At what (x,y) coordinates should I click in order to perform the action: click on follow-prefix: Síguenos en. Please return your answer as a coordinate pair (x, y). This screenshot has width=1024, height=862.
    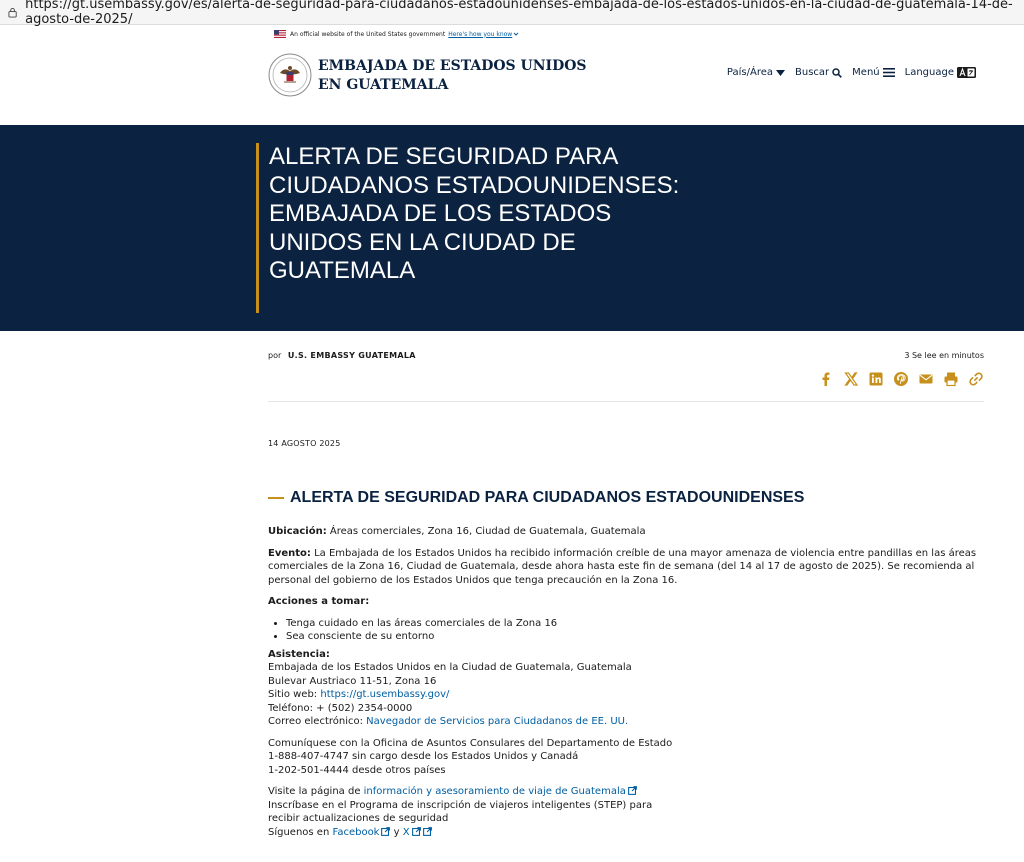
    Looking at the image, I should click on (300, 832).